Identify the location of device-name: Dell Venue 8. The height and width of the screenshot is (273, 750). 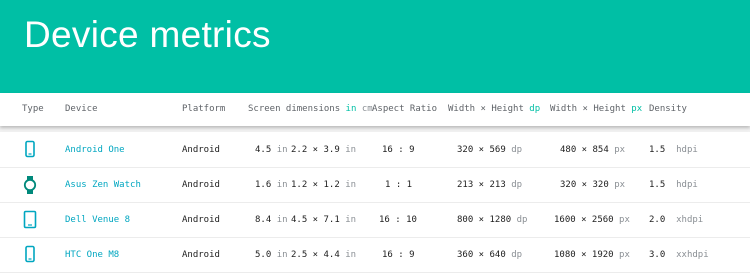
(97, 220).